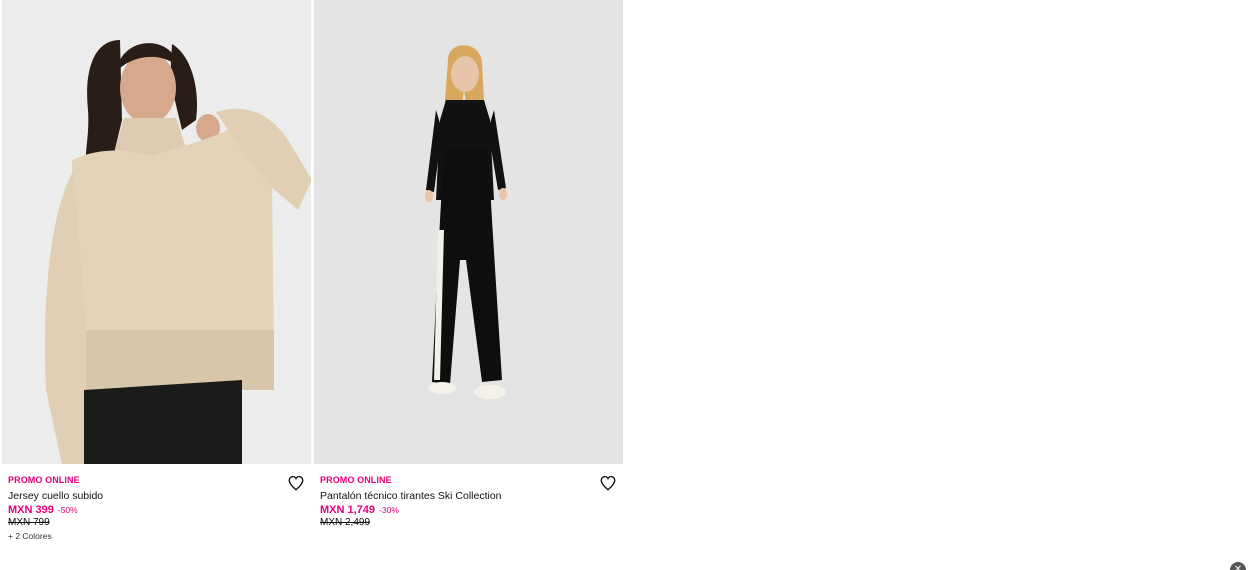 This screenshot has height=570, width=1250. I want to click on product-name: Pantalón técnico tirantes Ski Collection, so click(468, 496).